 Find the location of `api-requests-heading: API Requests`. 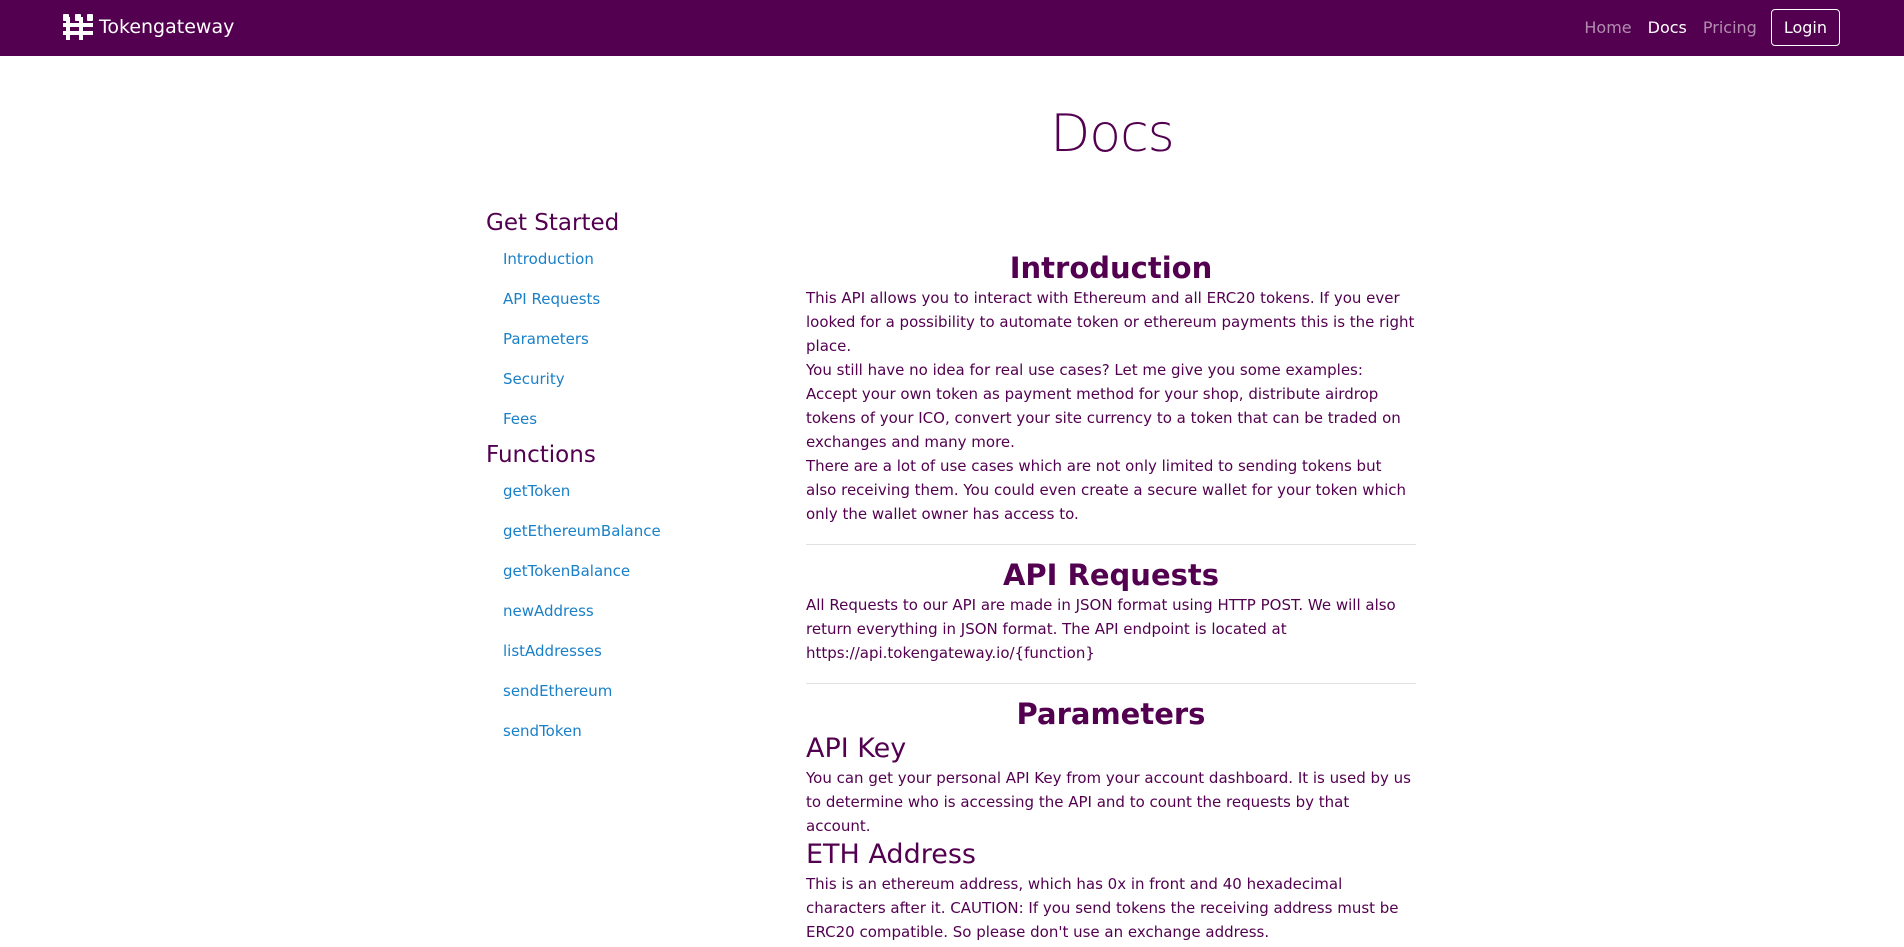

api-requests-heading: API Requests is located at coordinates (1111, 575).